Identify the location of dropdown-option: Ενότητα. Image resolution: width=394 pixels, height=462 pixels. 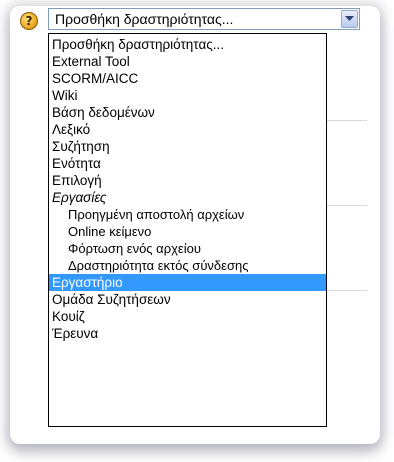
(187, 163).